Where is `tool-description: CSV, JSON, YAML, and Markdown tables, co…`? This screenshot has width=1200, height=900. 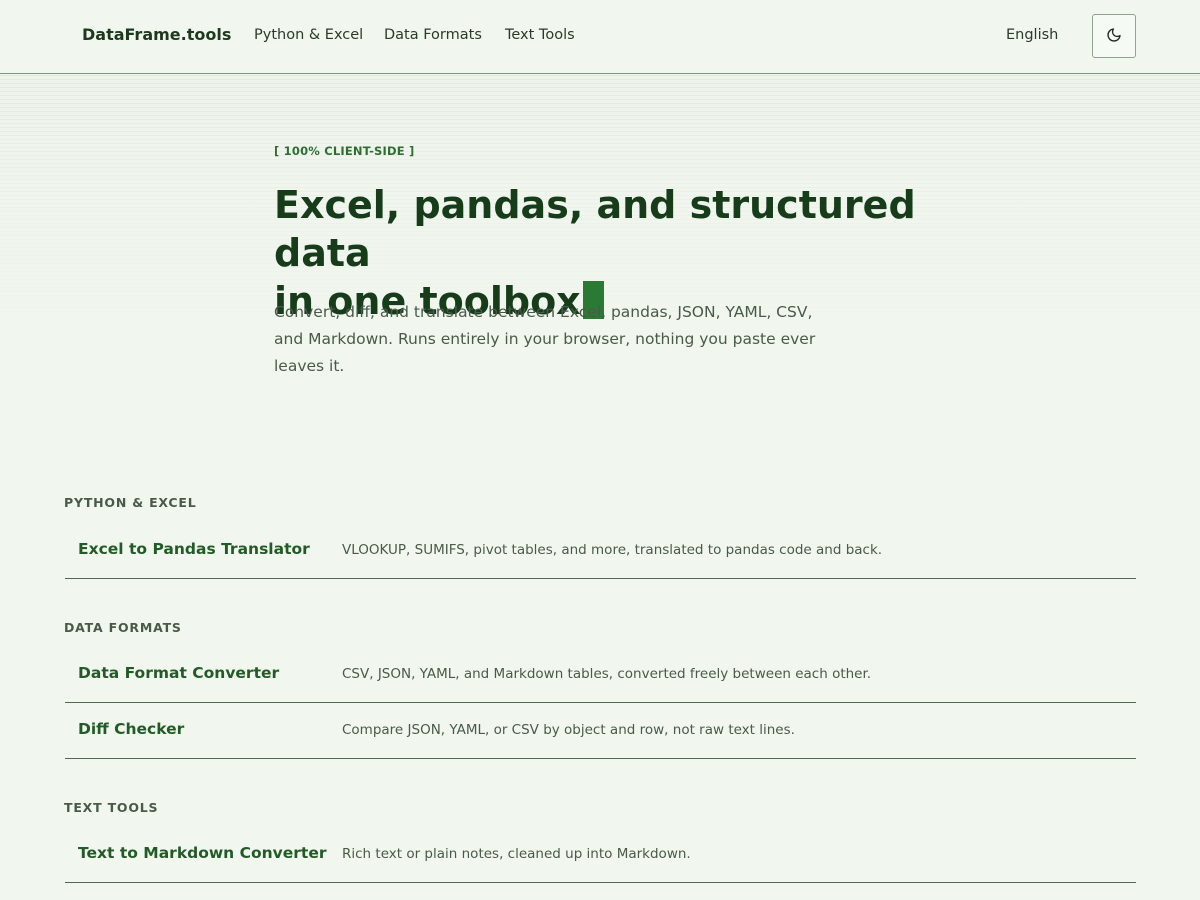 tool-description: CSV, JSON, YAML, and Markdown tables, co… is located at coordinates (607, 674).